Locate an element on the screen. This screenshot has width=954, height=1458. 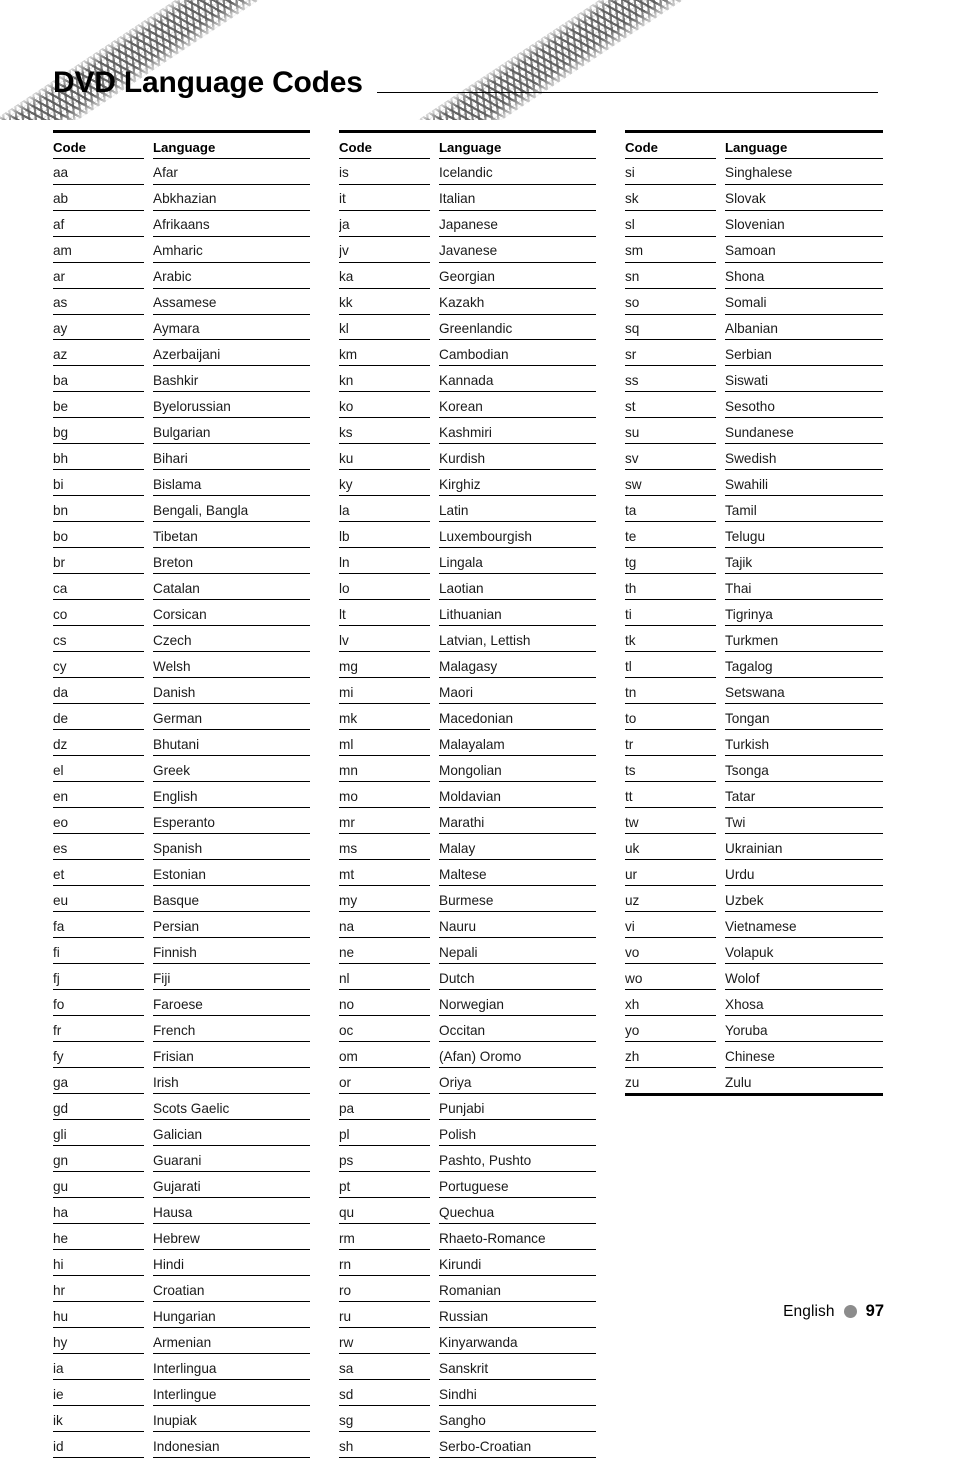
cell-language: Kirundi is located at coordinates (517, 1262).